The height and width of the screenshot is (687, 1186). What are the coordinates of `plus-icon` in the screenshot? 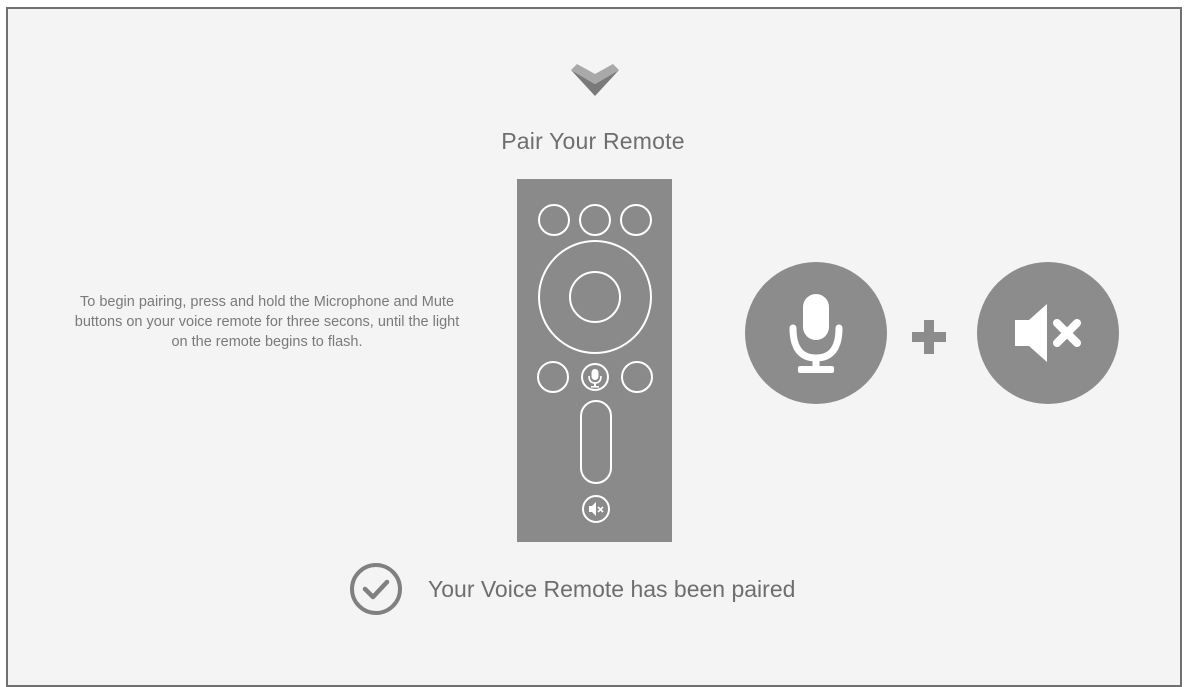 It's located at (929, 337).